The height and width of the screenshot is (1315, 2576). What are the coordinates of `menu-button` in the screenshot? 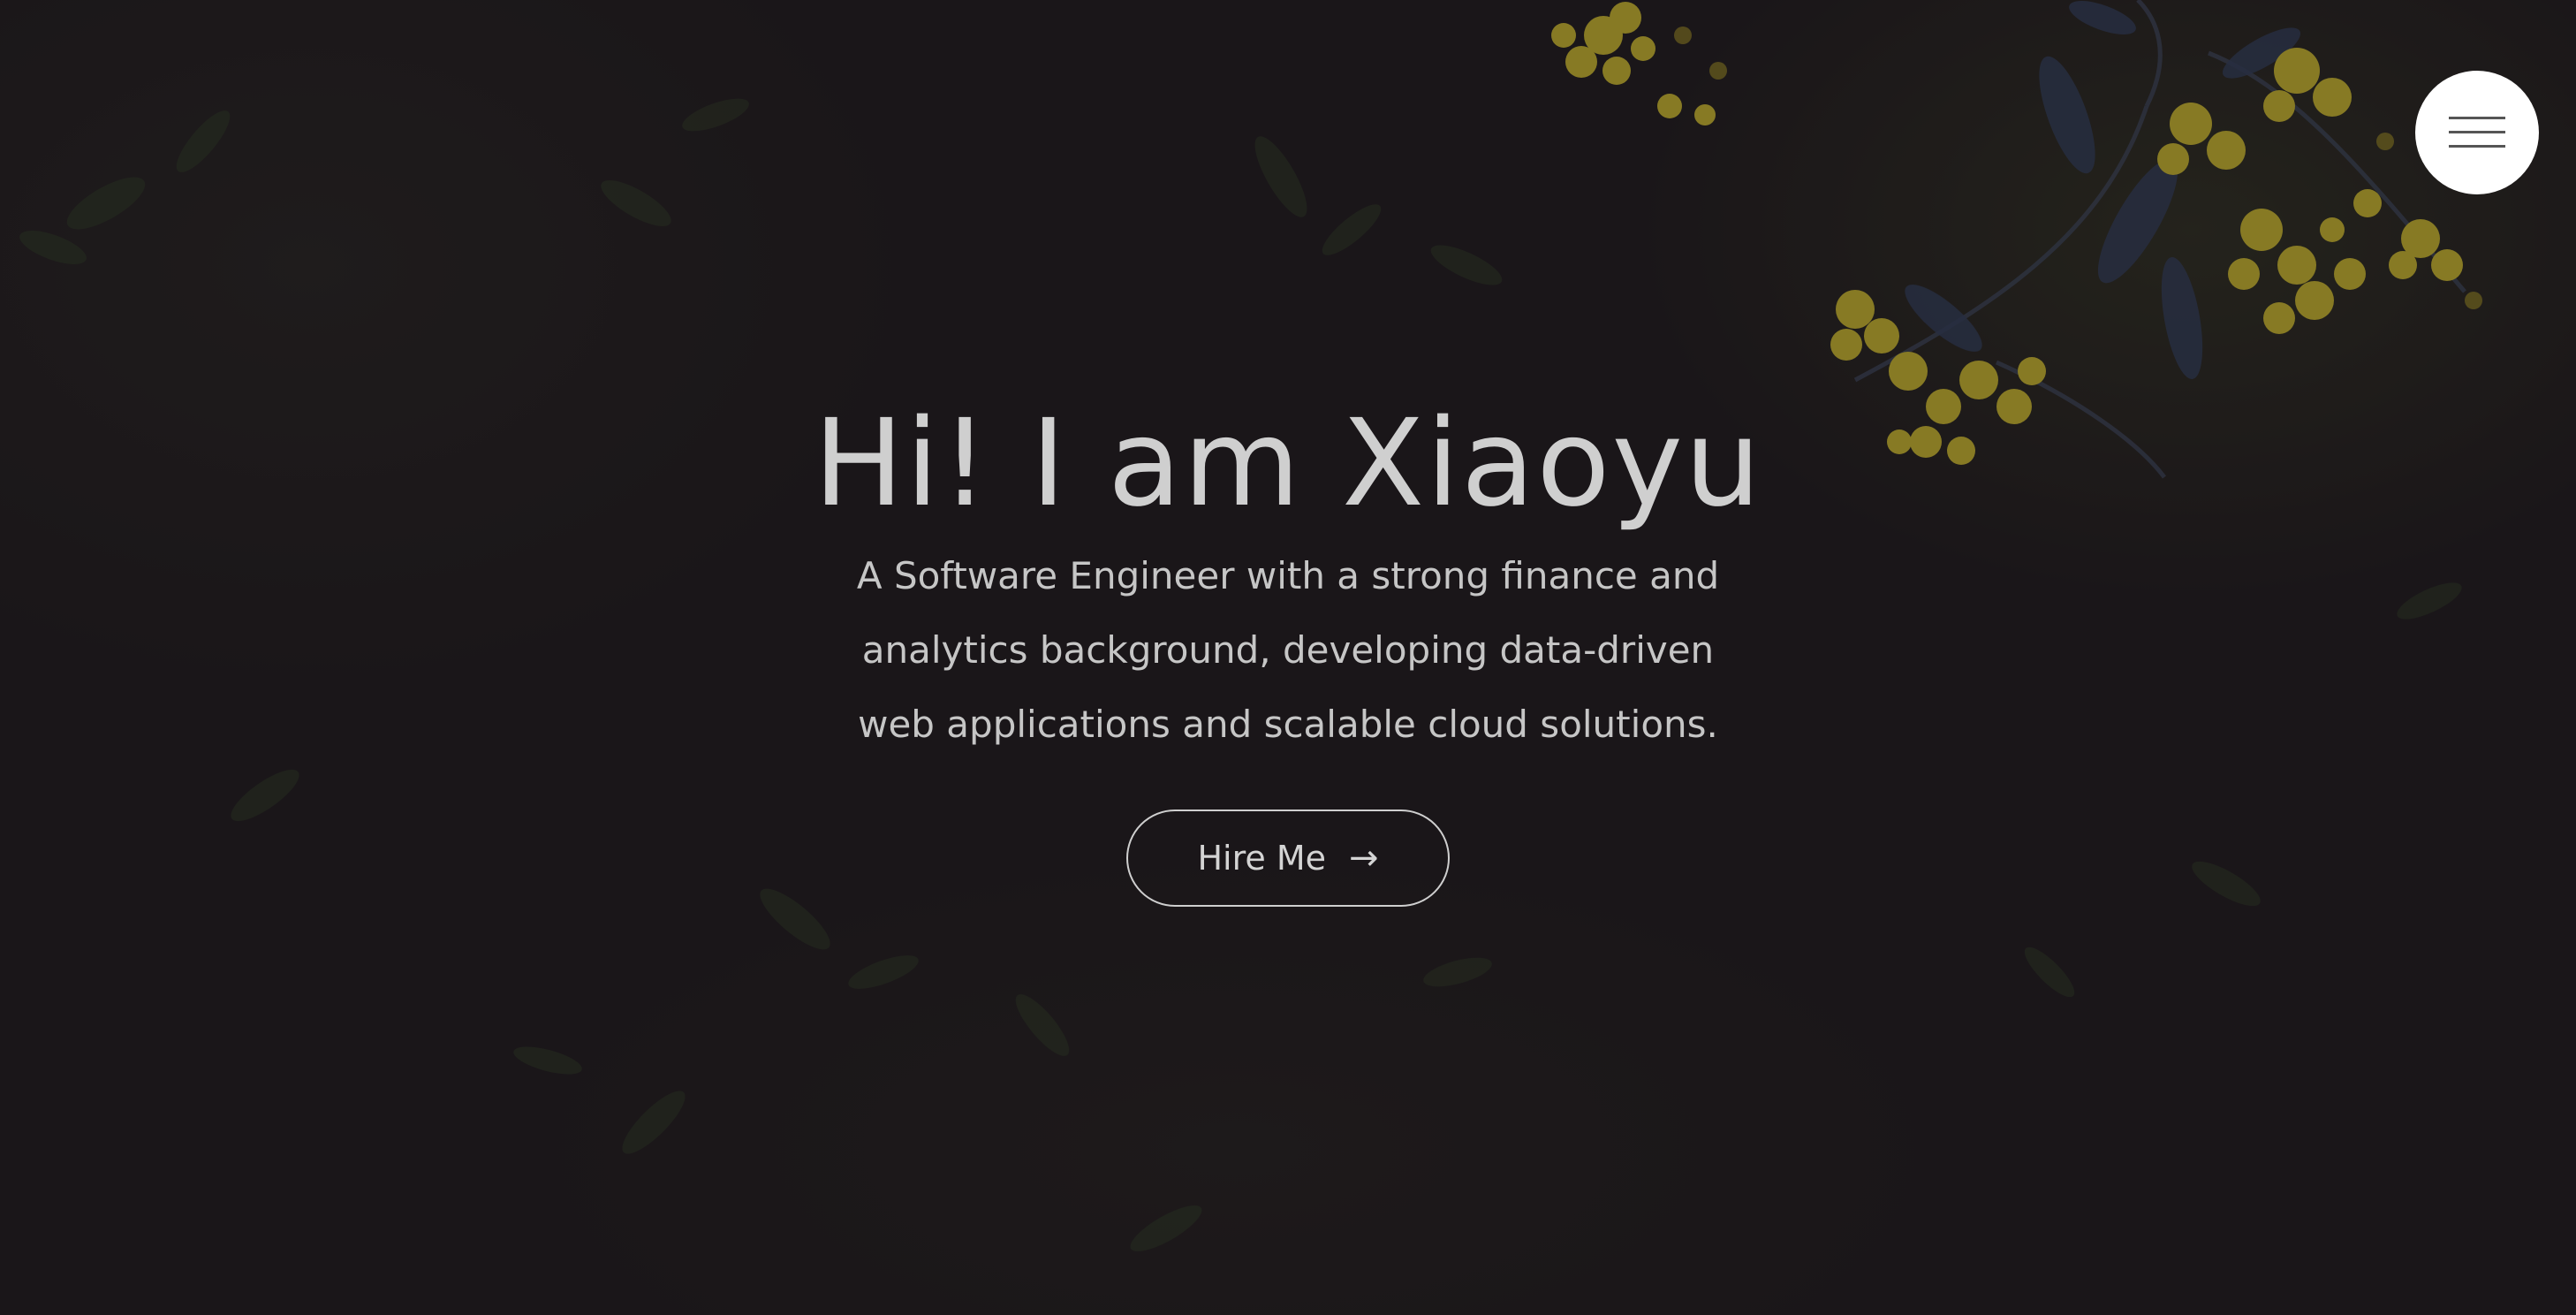 It's located at (2477, 132).